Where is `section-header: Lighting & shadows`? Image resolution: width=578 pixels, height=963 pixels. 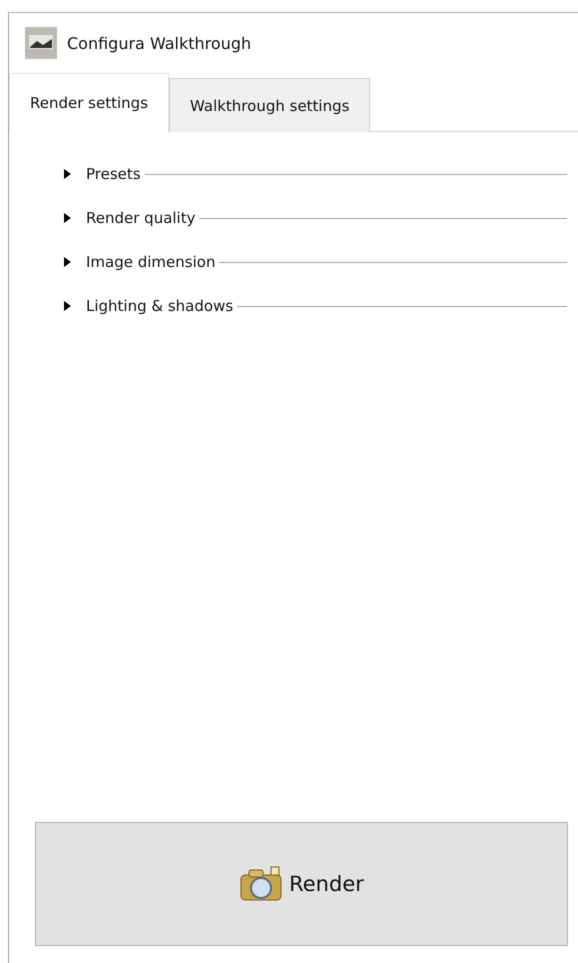 section-header: Lighting & shadows is located at coordinates (148, 306).